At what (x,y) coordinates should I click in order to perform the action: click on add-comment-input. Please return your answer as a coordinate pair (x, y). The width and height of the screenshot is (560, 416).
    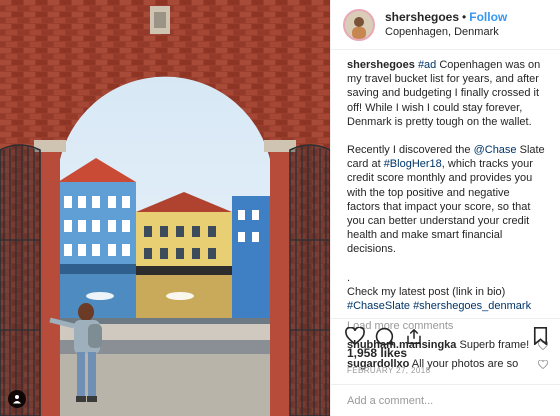
    Looking at the image, I should click on (446, 400).